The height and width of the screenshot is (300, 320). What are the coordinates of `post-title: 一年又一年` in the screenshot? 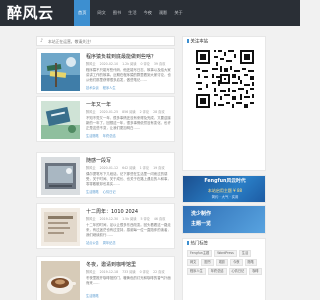 It's located at (98, 105).